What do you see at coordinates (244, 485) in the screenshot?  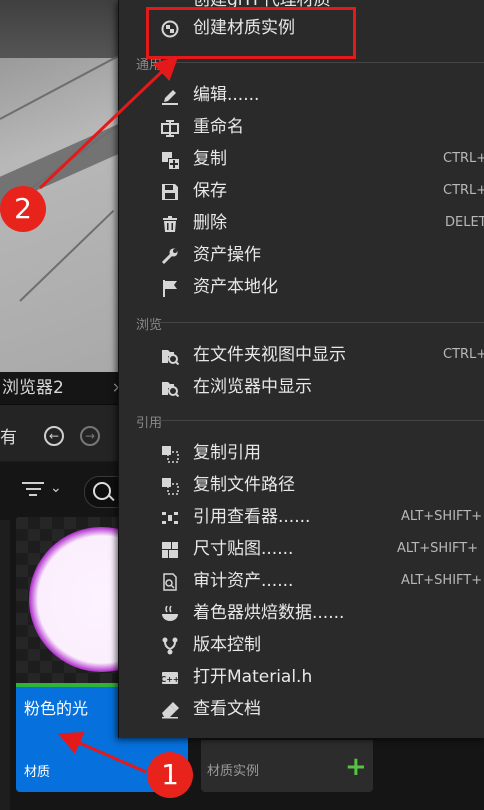 I see `menu-item-label: 复制文件路径` at bounding box center [244, 485].